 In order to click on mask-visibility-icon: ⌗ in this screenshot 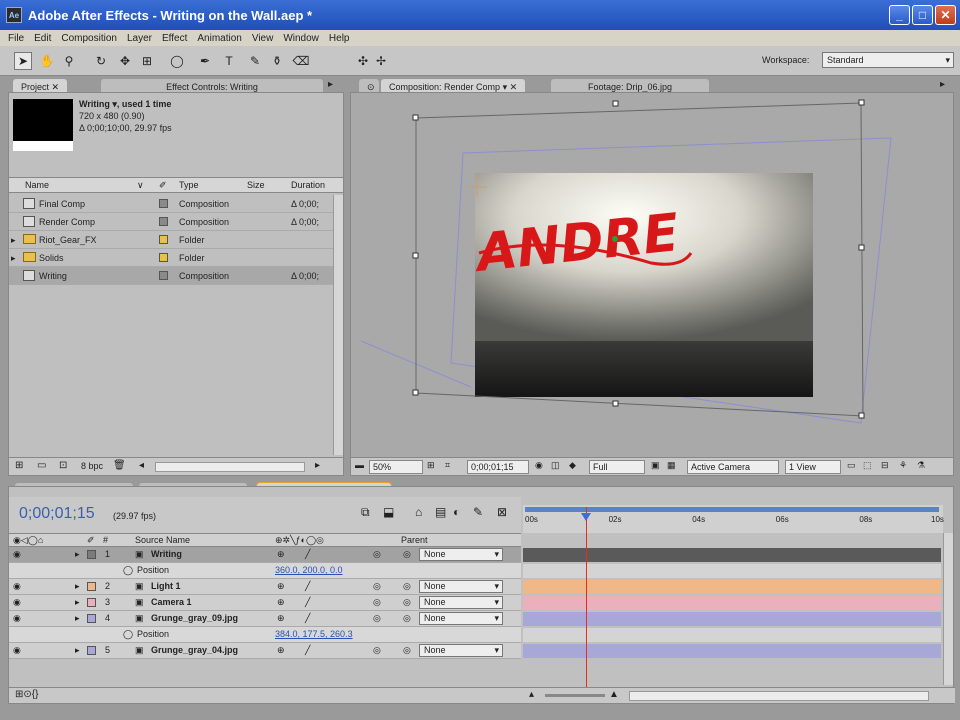, I will do `click(447, 465)`.